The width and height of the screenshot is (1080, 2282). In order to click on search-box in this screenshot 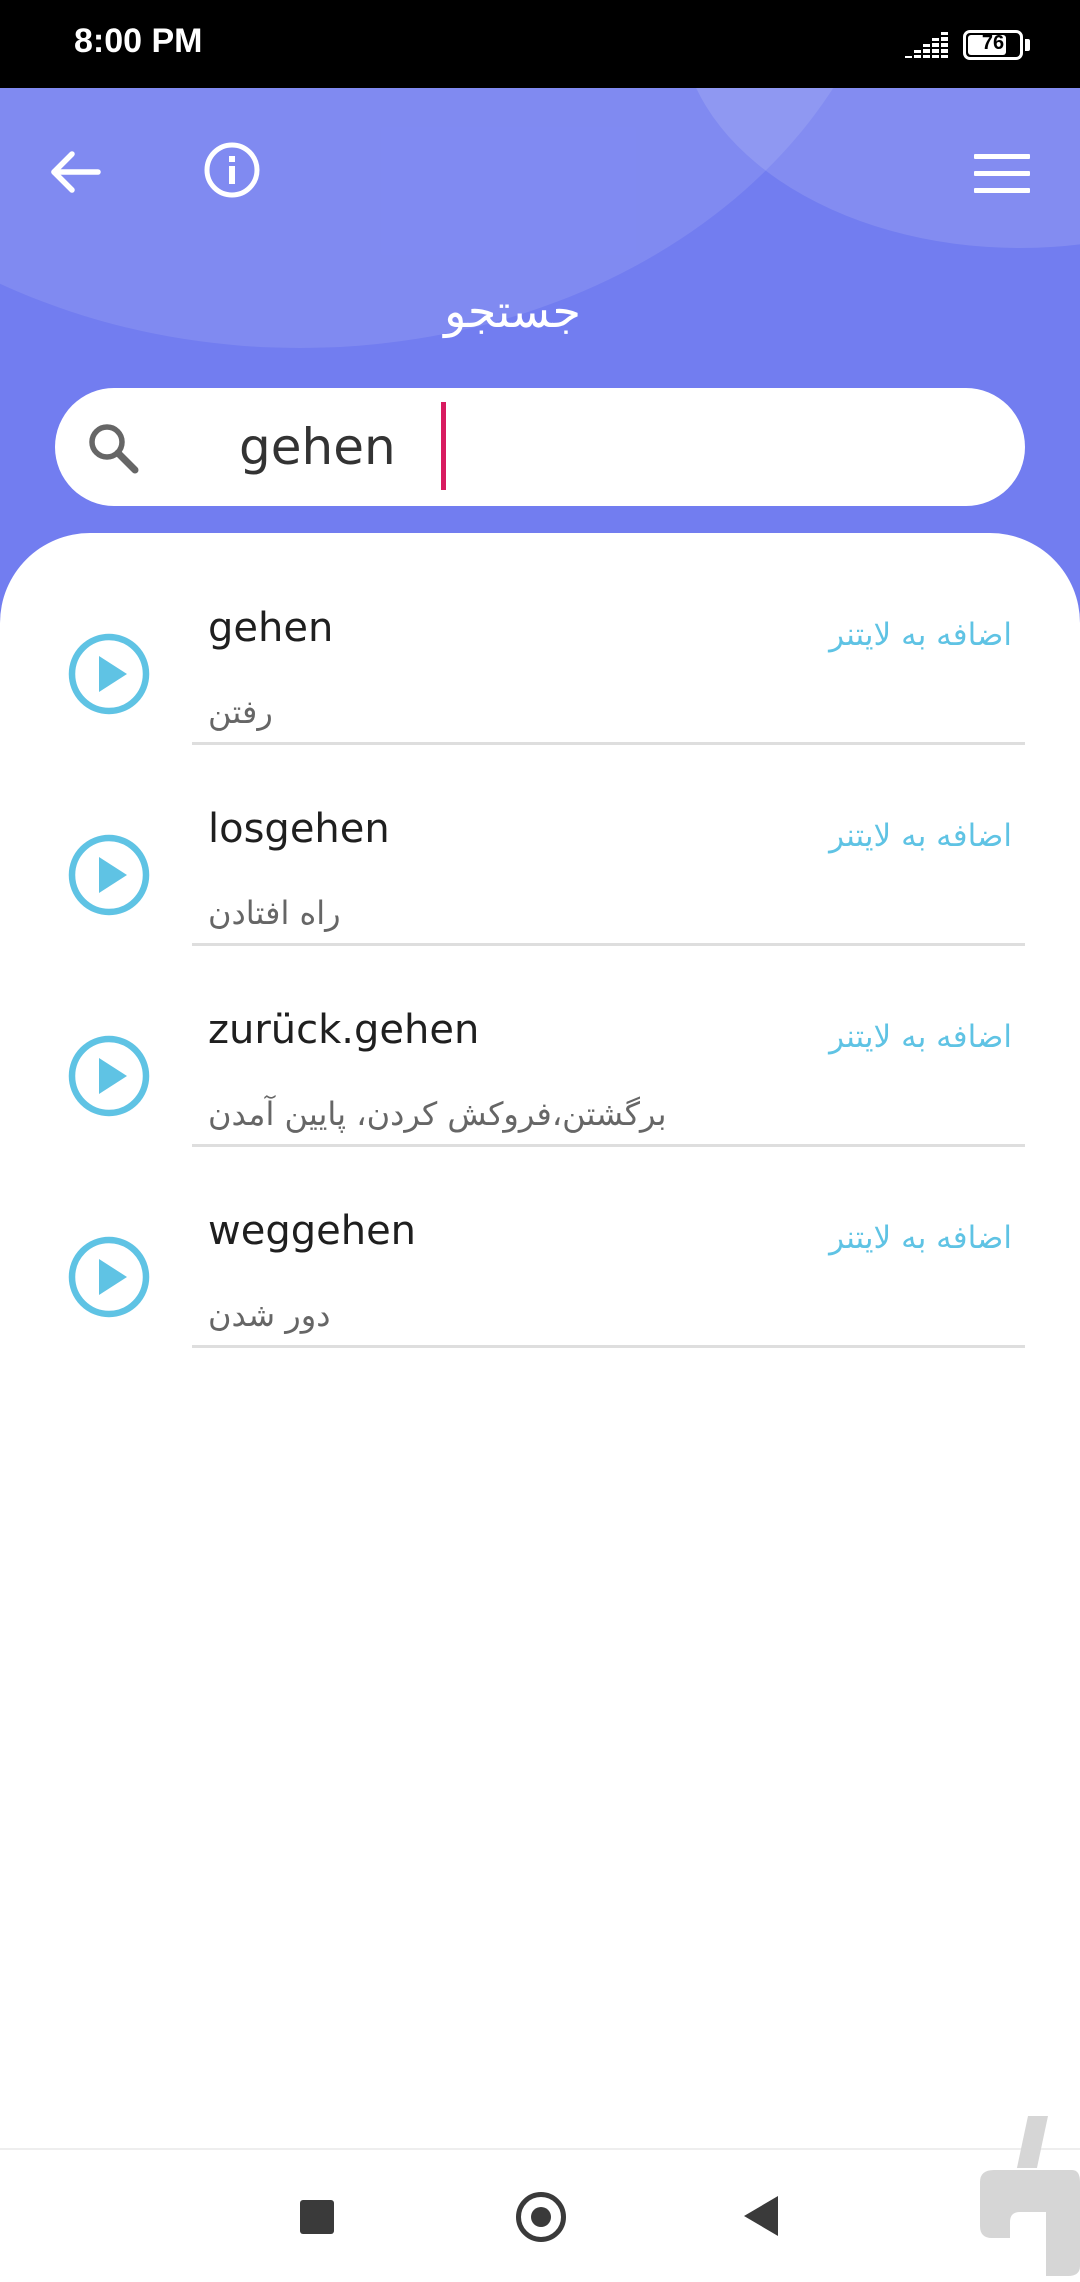, I will do `click(540, 447)`.